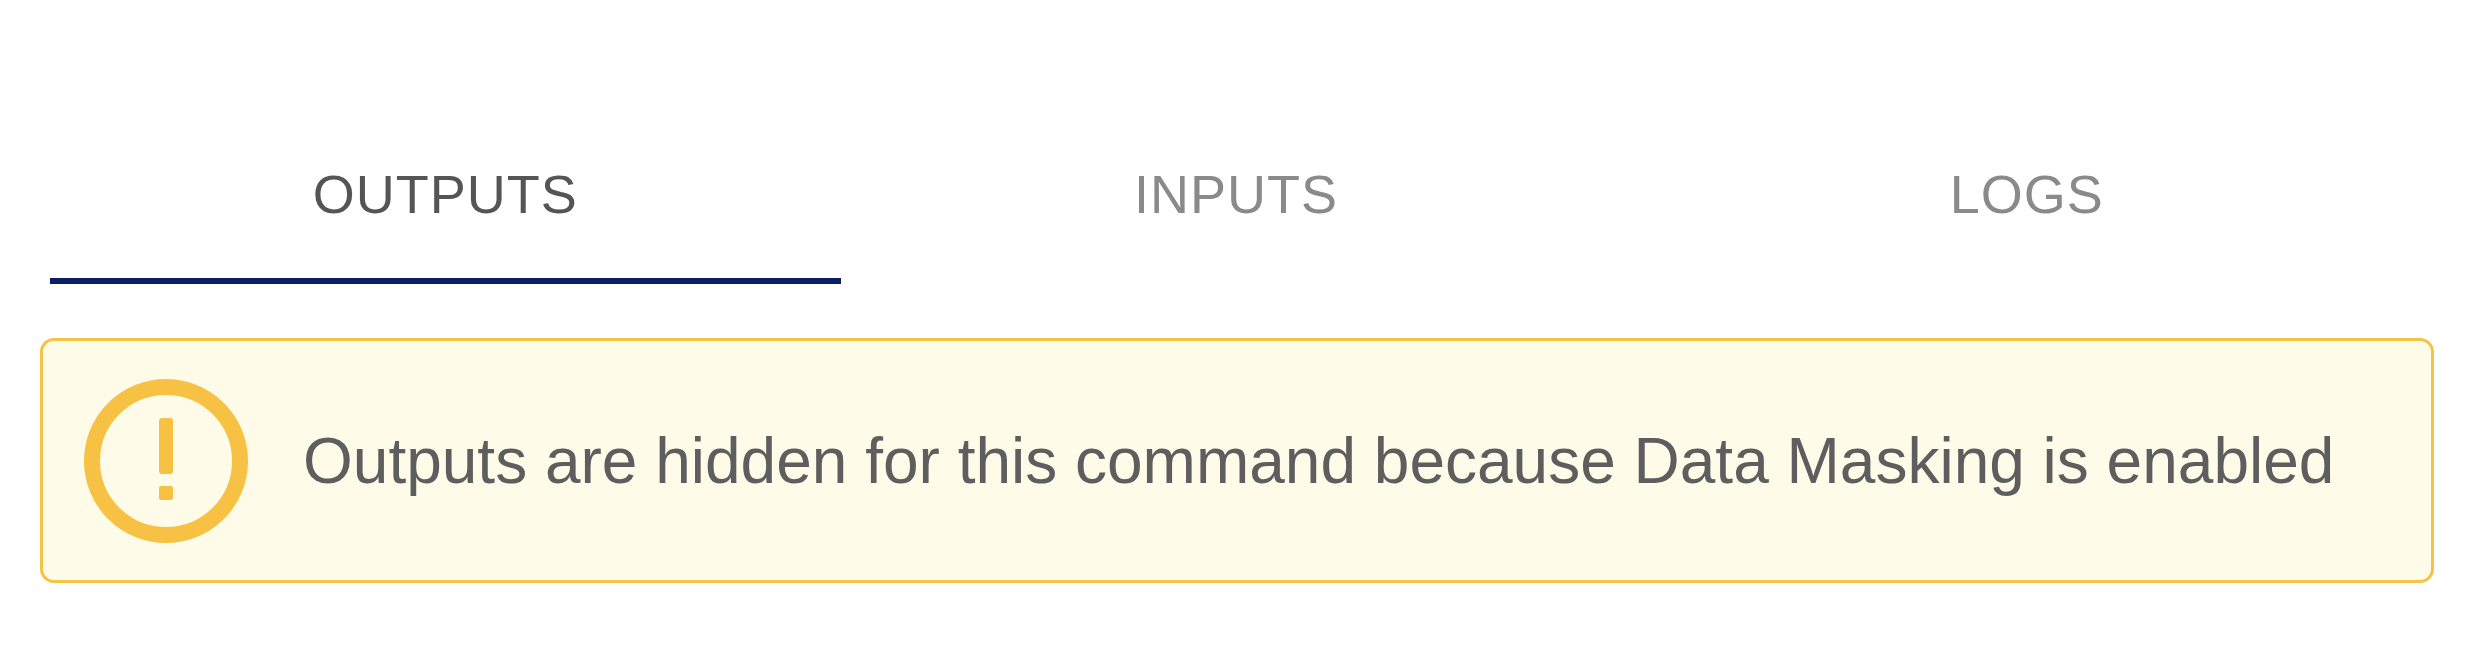 Image resolution: width=2470 pixels, height=650 pixels. I want to click on warning-icon, so click(166, 460).